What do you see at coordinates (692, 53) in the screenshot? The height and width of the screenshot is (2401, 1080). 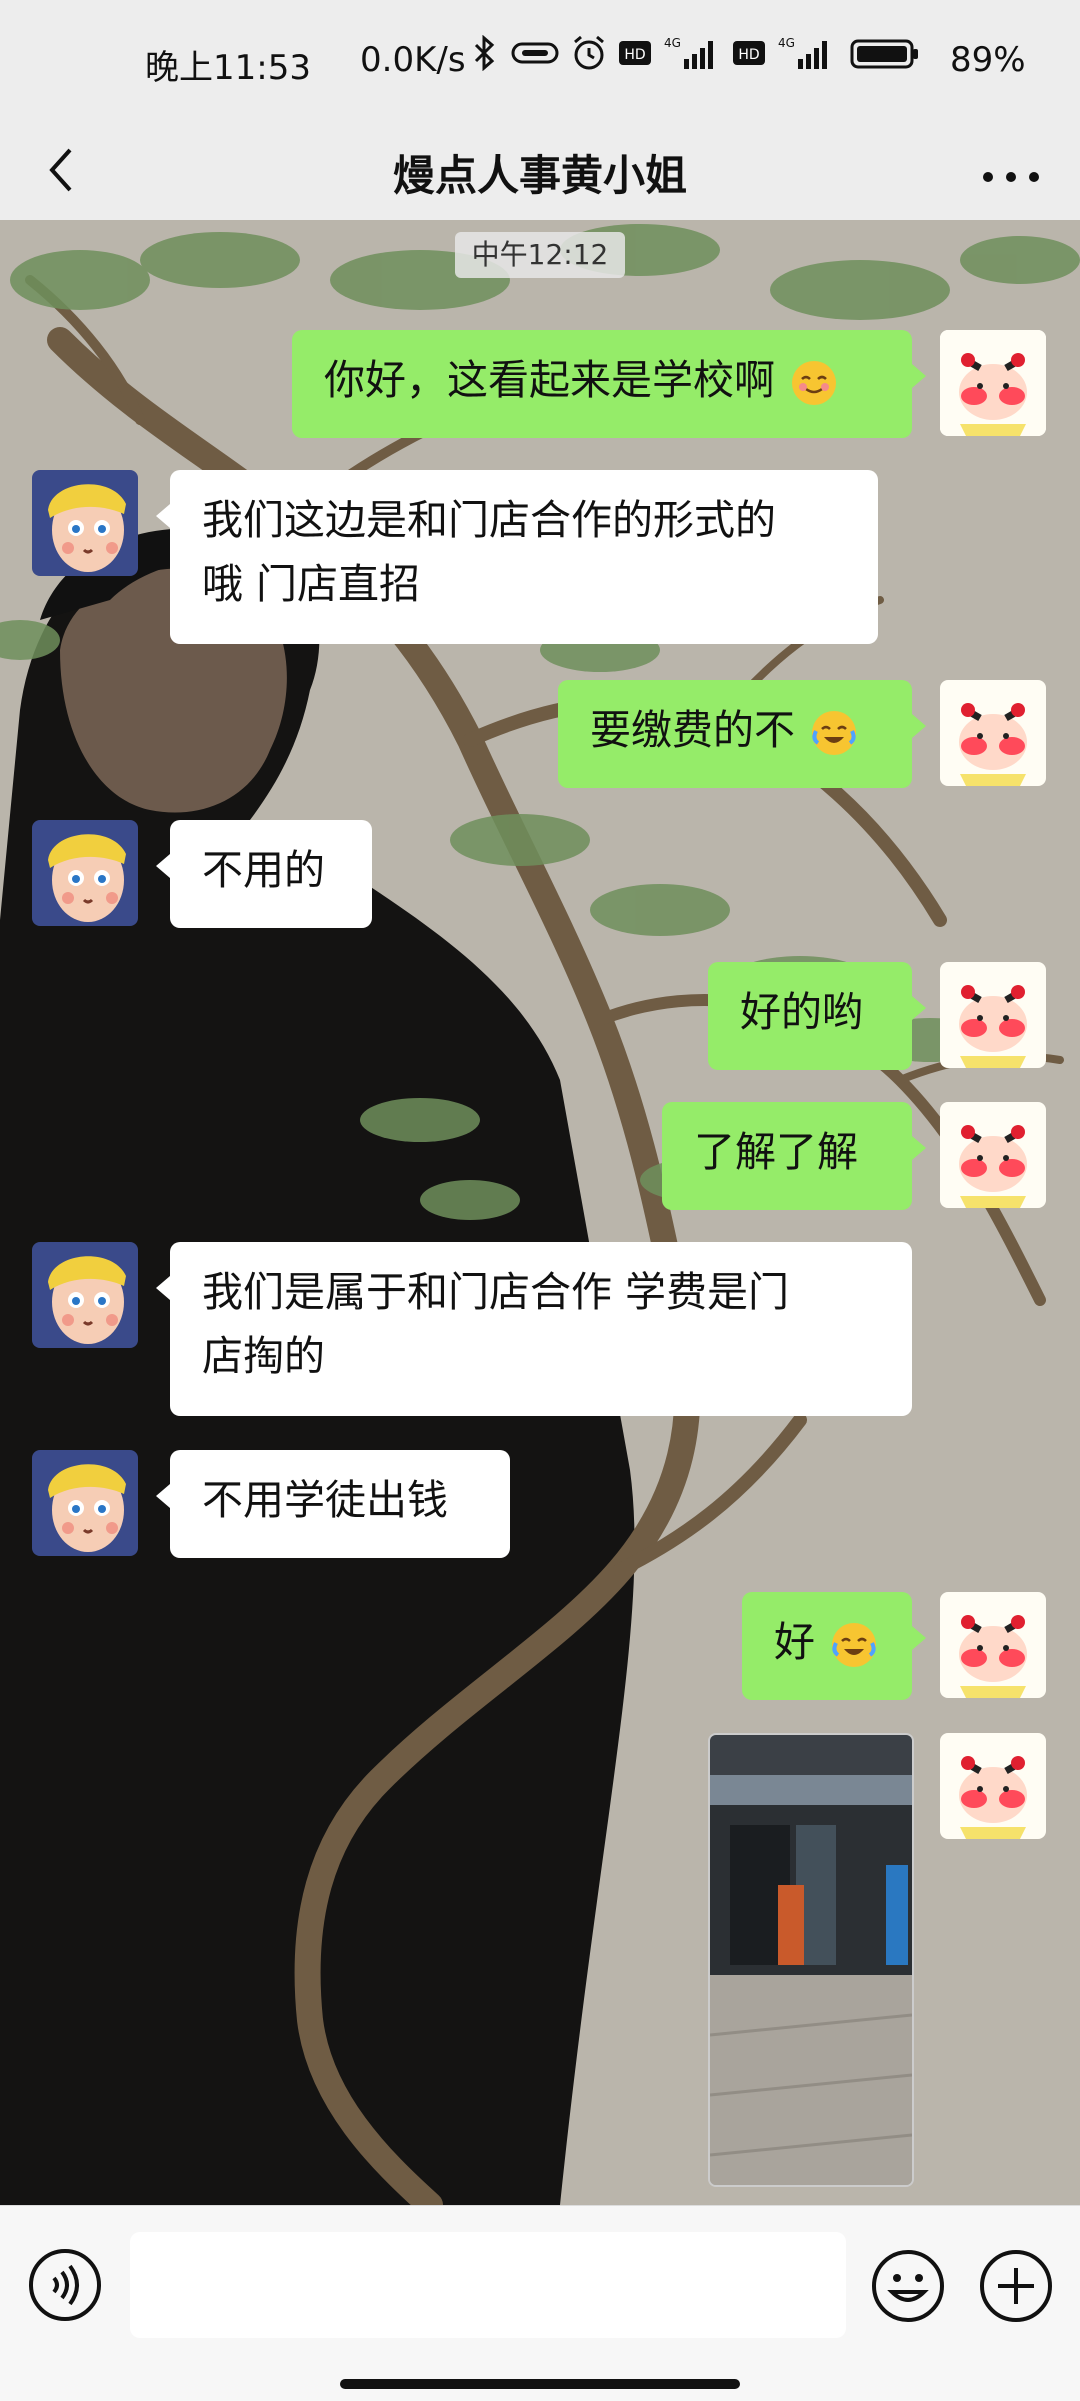 I see `signal-4g-icon: 4G` at bounding box center [692, 53].